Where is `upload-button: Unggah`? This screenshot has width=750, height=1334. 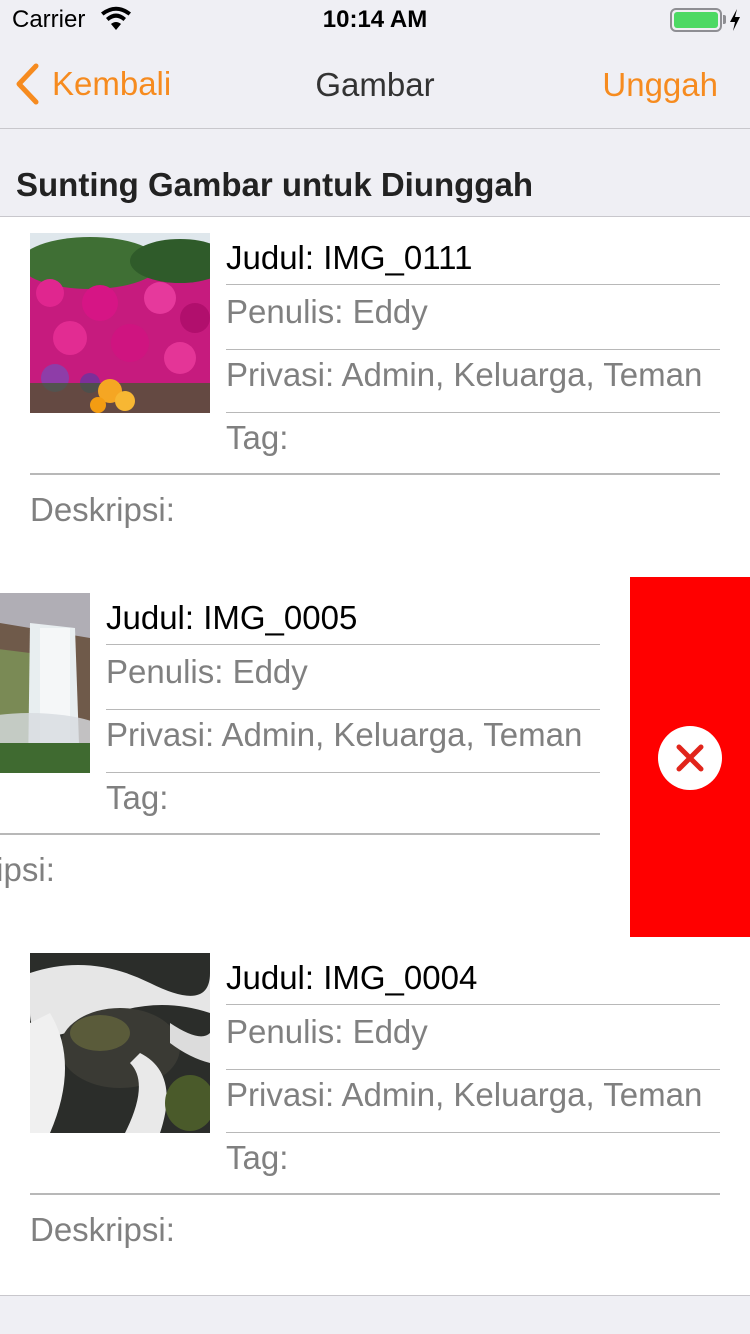 upload-button: Unggah is located at coordinates (660, 85).